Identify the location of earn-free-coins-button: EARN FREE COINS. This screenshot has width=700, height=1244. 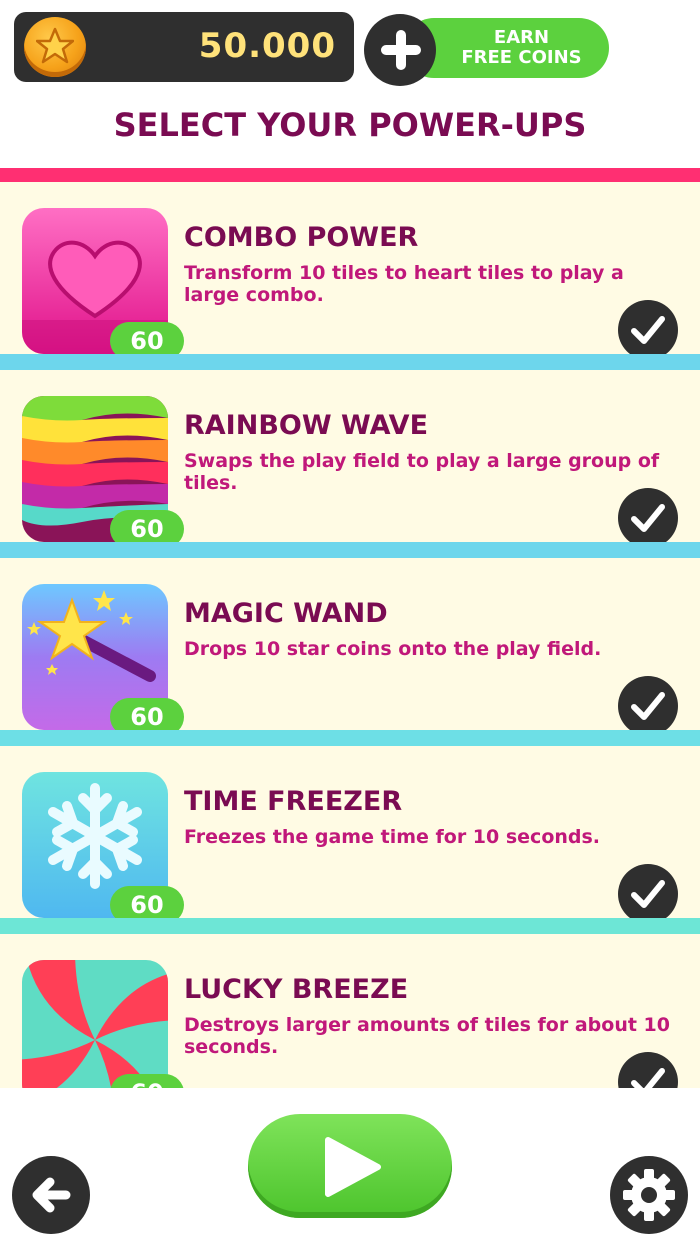
(486, 50).